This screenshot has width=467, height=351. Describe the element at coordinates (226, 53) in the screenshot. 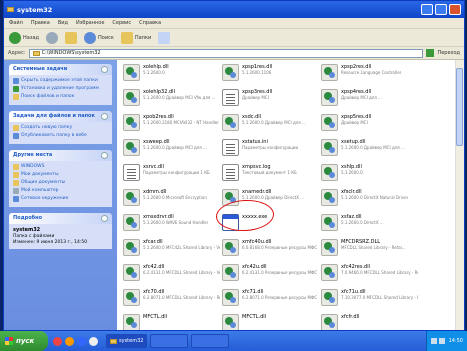

I see `address-input: C:\WINDOWS\system32` at that location.